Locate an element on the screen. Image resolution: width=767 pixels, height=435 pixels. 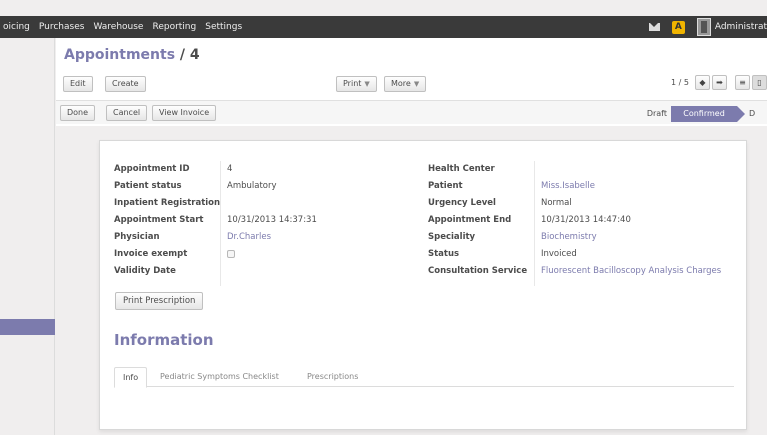
link-patient: Miss.Isabelle is located at coordinates (568, 186).